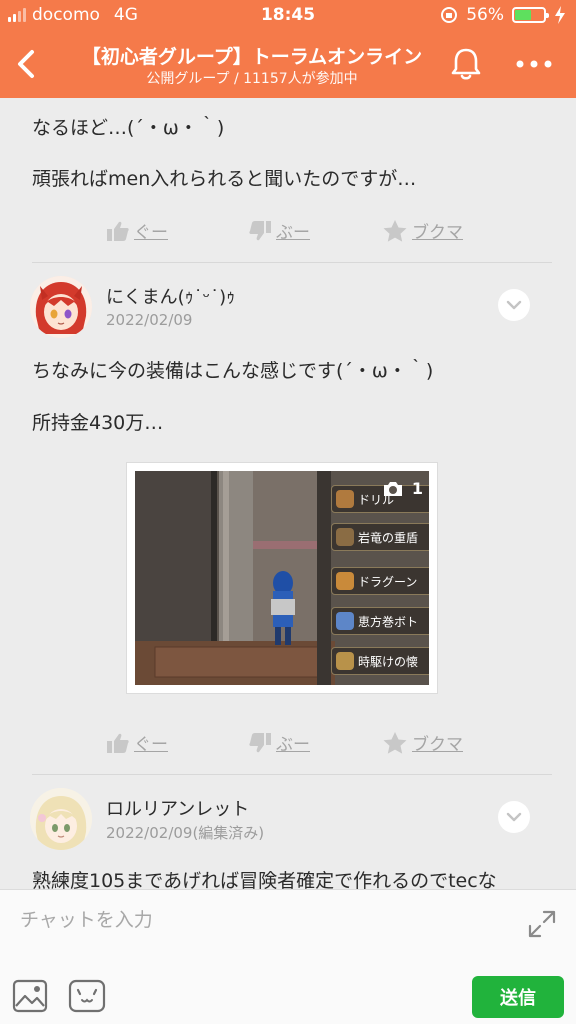  Describe the element at coordinates (380, 621) in the screenshot. I see `equipment-item: 恵方巻ボト` at that location.